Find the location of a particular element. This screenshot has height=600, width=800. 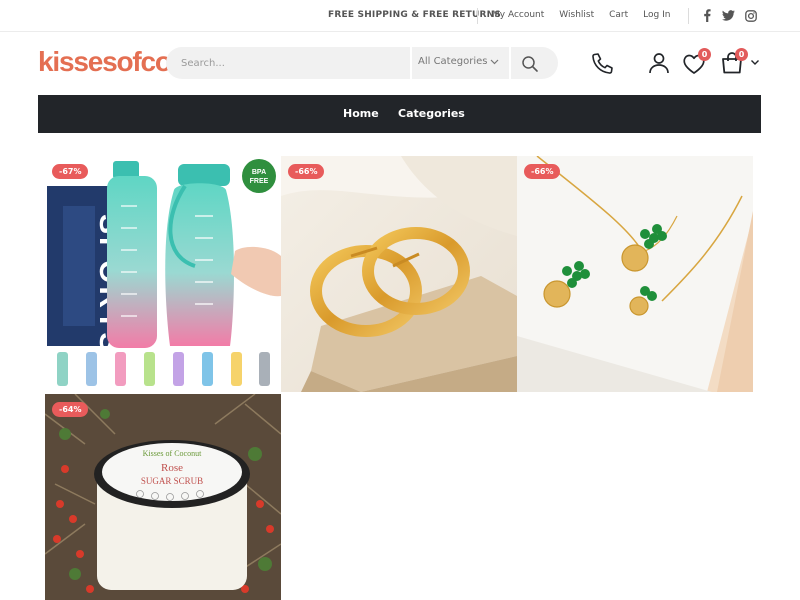

site-logo: kissesofcoconut is located at coordinates (103, 62).